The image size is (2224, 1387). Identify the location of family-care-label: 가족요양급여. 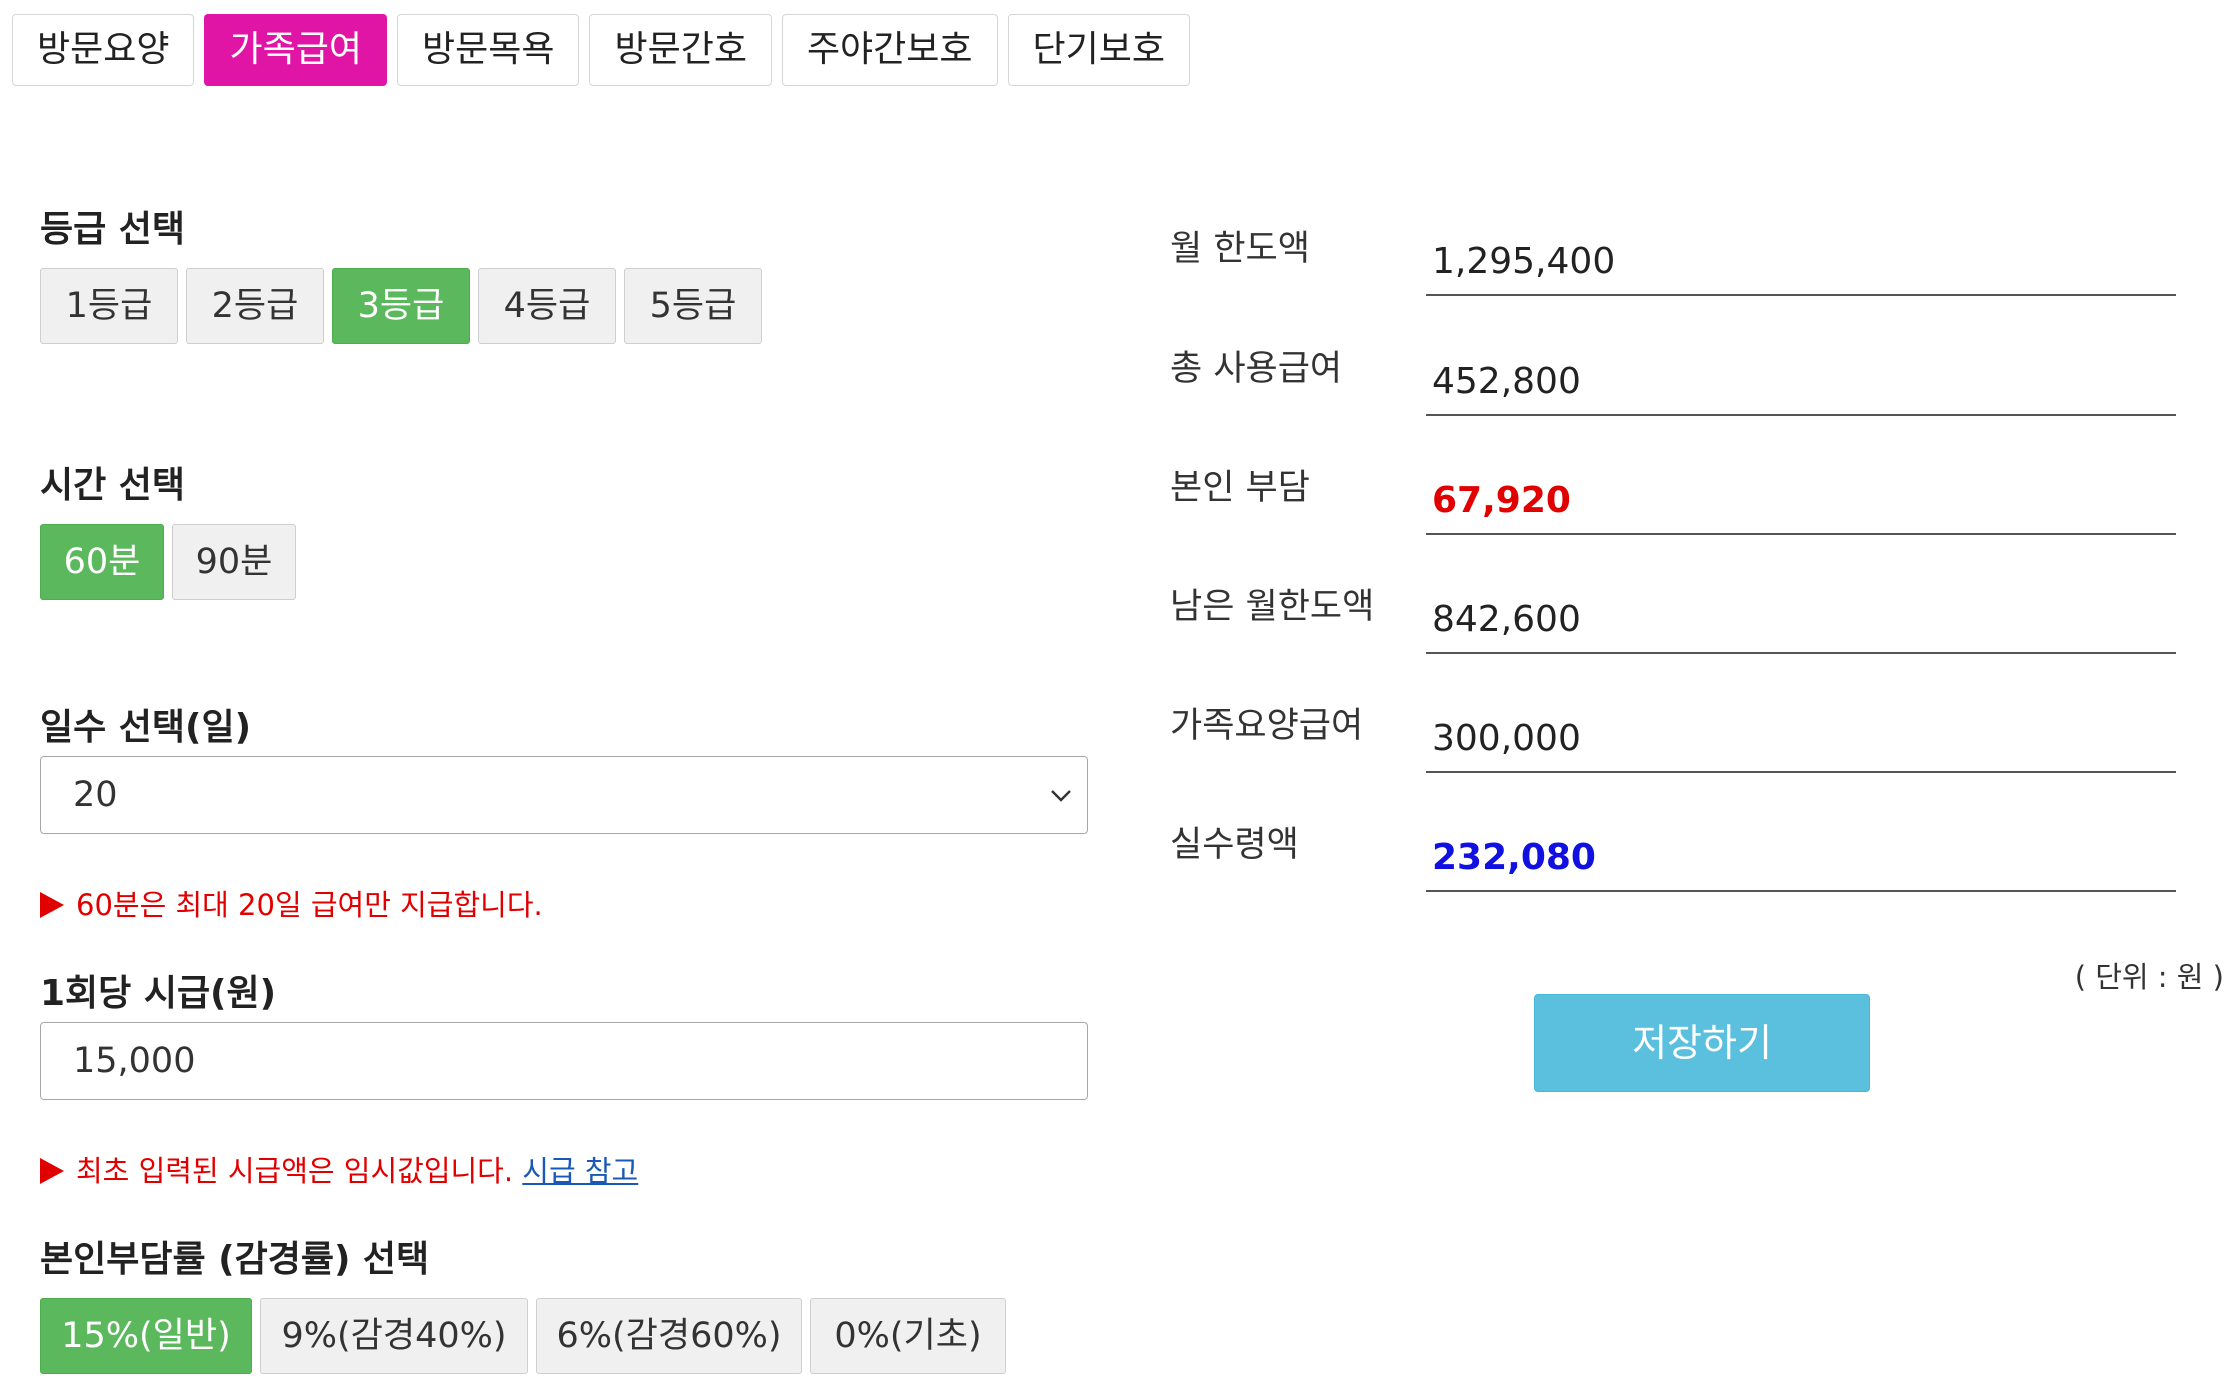
(1267, 726).